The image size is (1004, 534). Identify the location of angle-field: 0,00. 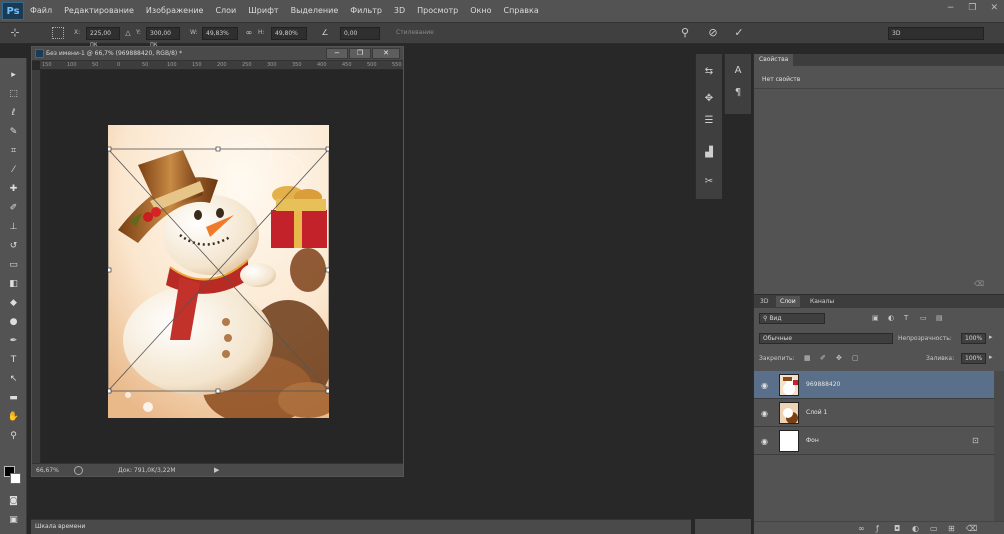
(360, 33).